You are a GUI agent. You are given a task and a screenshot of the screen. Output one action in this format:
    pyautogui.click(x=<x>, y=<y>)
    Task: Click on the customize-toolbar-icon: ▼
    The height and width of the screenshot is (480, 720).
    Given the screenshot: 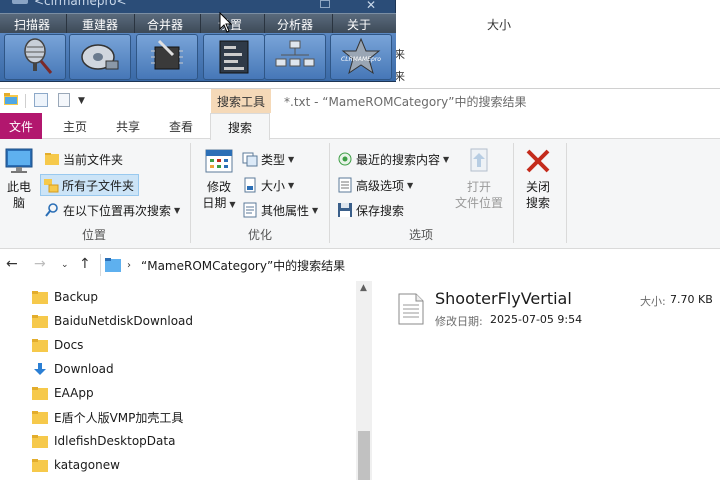 What is the action you would take?
    pyautogui.click(x=81, y=101)
    